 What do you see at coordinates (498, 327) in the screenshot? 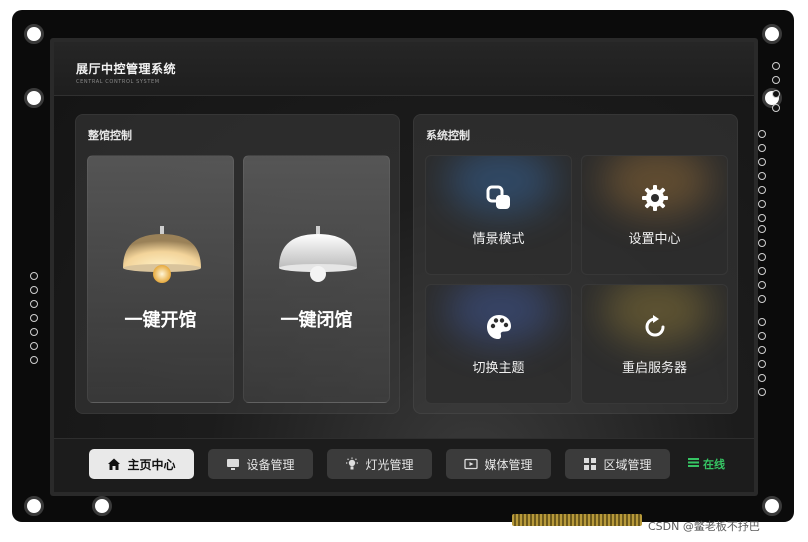
I see `palette-icon` at bounding box center [498, 327].